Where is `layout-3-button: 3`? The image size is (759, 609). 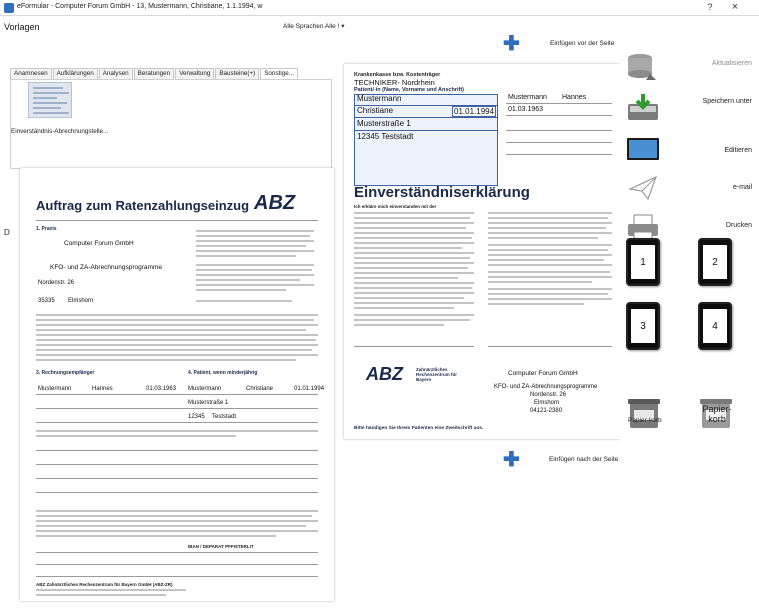 layout-3-button: 3 is located at coordinates (643, 326).